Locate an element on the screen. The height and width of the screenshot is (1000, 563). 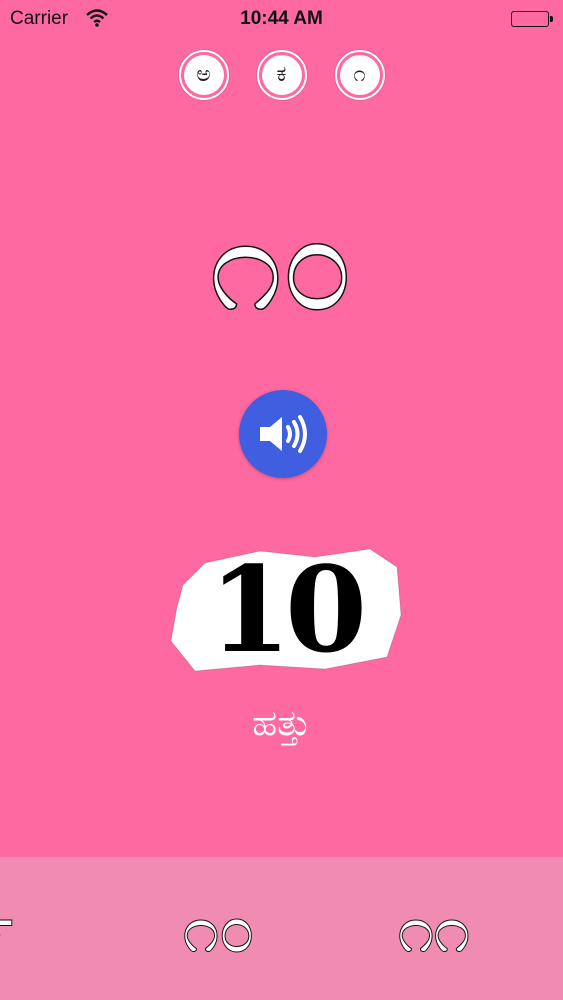
script-switcher: ಅ ಕ ೧ is located at coordinates (281, 76).